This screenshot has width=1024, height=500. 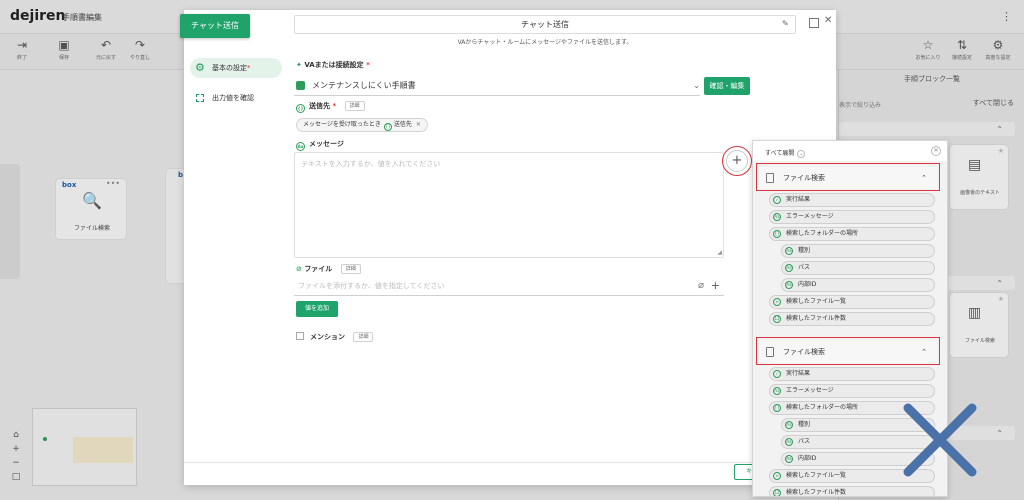 What do you see at coordinates (852, 234) in the screenshot?
I see `var-item: {} 検索したフォルダーの場所` at bounding box center [852, 234].